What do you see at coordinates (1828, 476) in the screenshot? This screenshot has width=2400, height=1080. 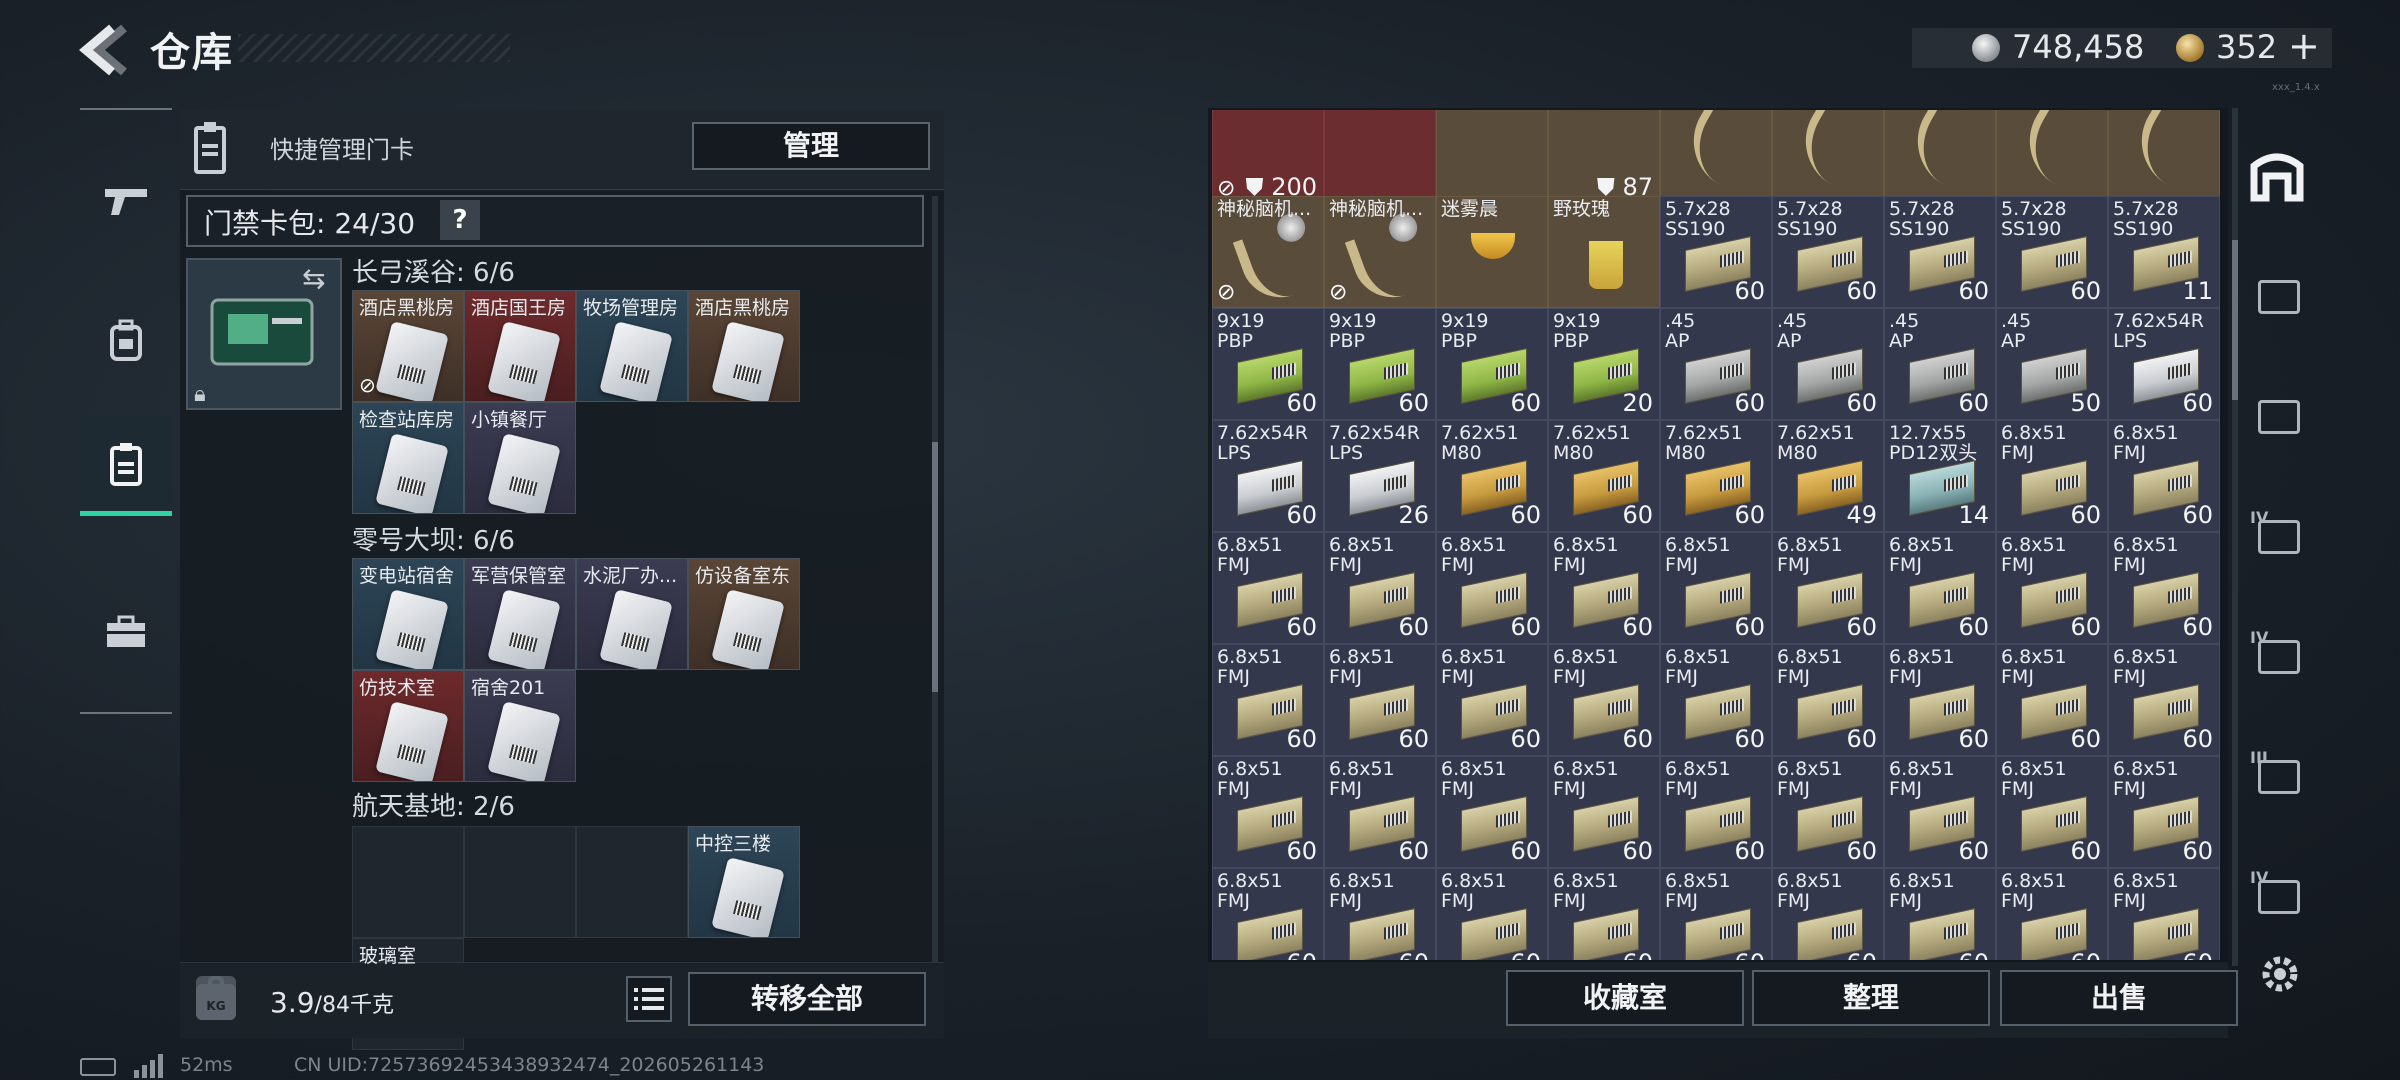 I see `inventory-item: 7.62x51 M80 49` at bounding box center [1828, 476].